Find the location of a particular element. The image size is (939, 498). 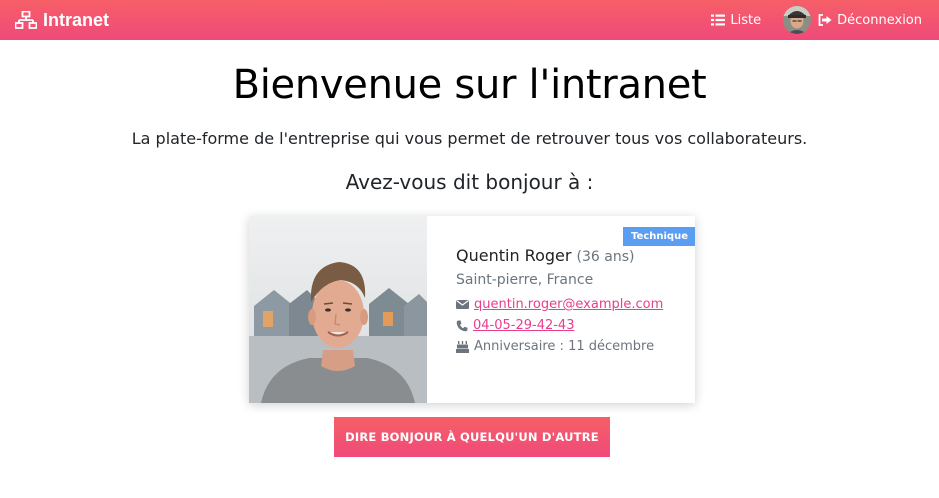

phone-link: 04-05-29-42-43 is located at coordinates (523, 325).